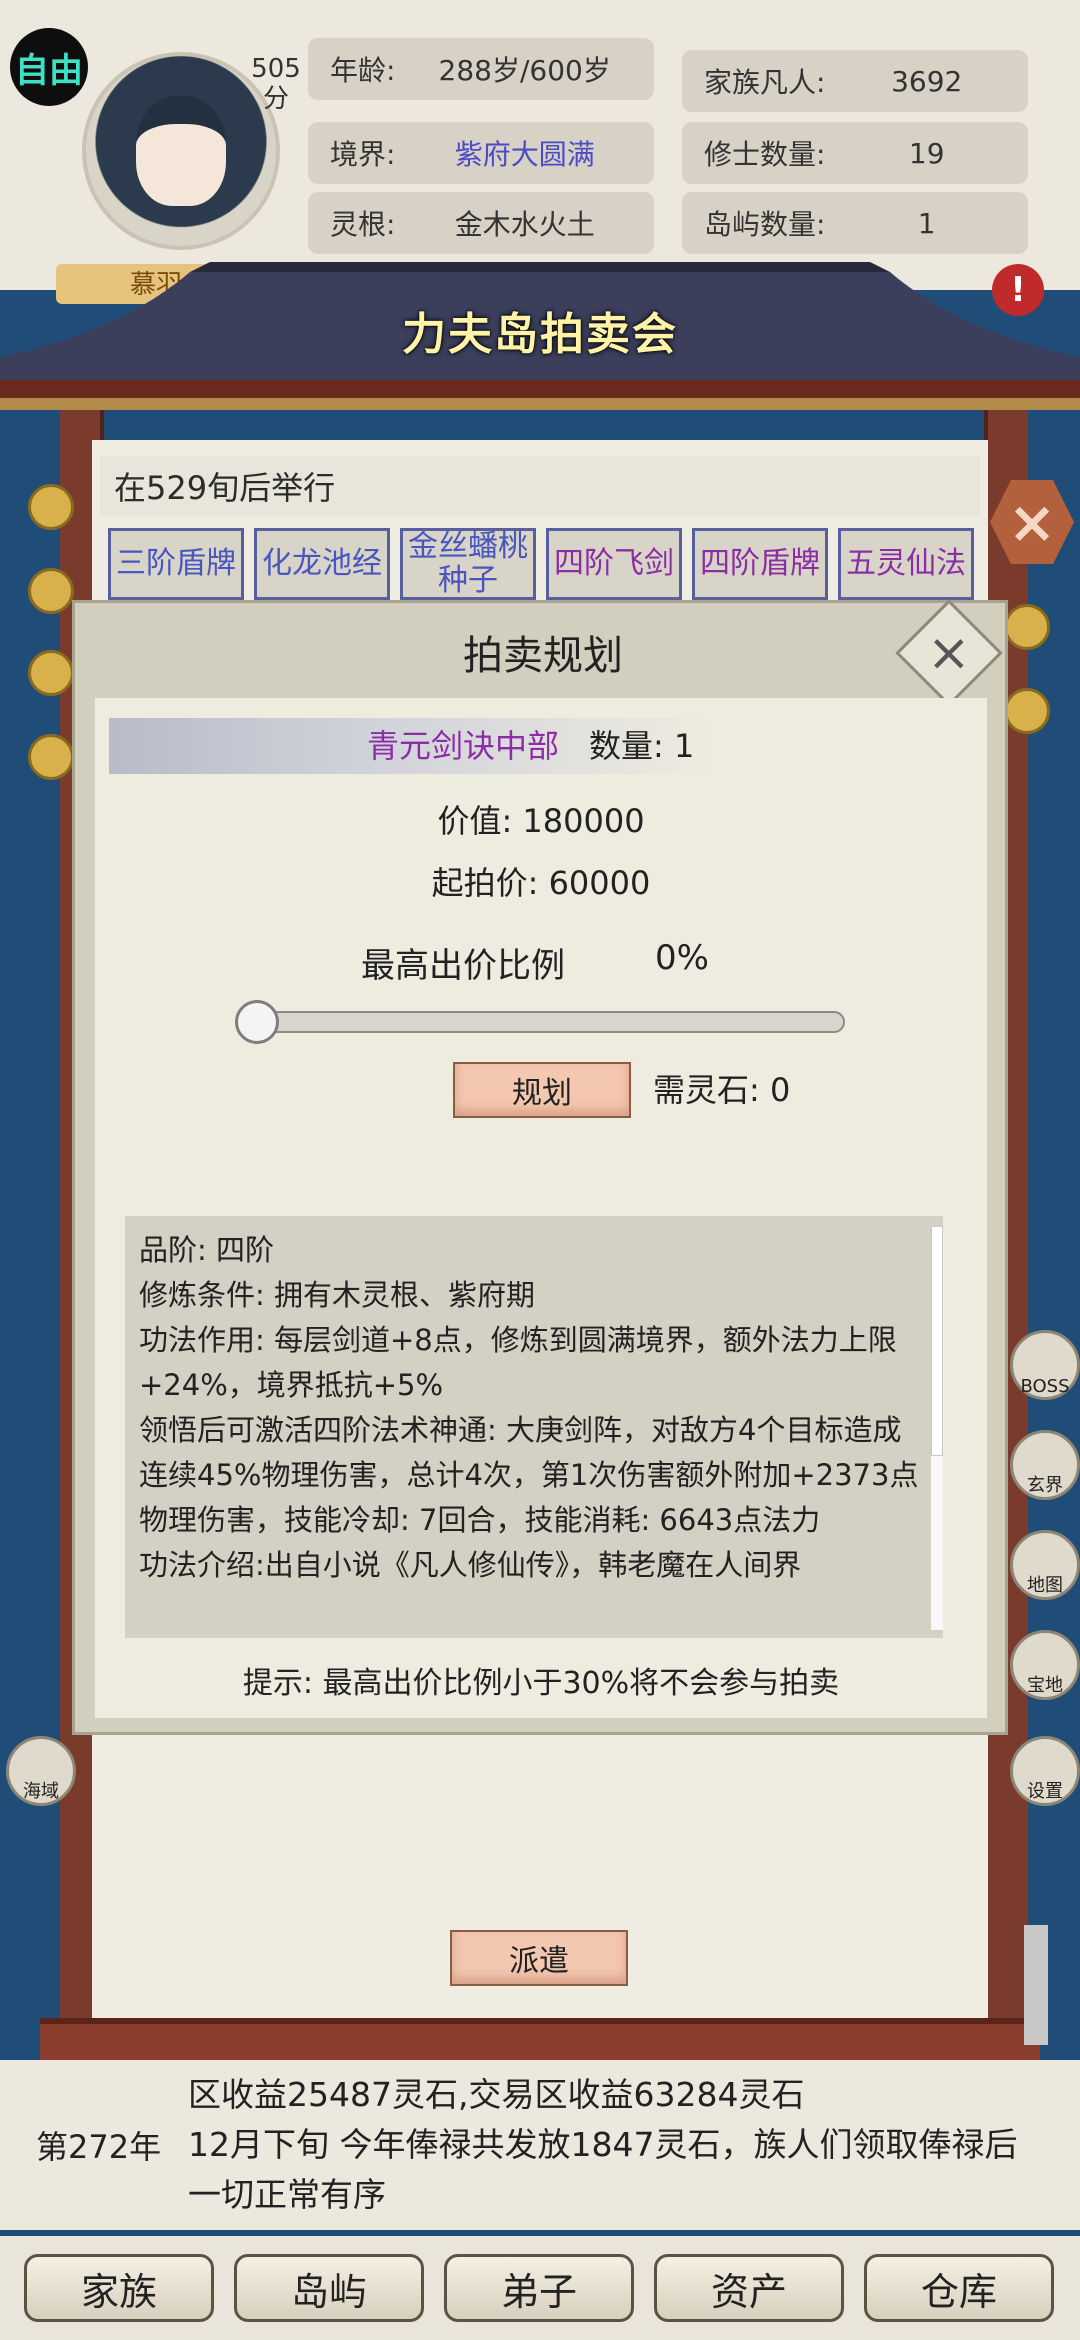 Image resolution: width=1080 pixels, height=2340 pixels. Describe the element at coordinates (329, 2288) in the screenshot. I see `nav-island: 岛屿` at that location.